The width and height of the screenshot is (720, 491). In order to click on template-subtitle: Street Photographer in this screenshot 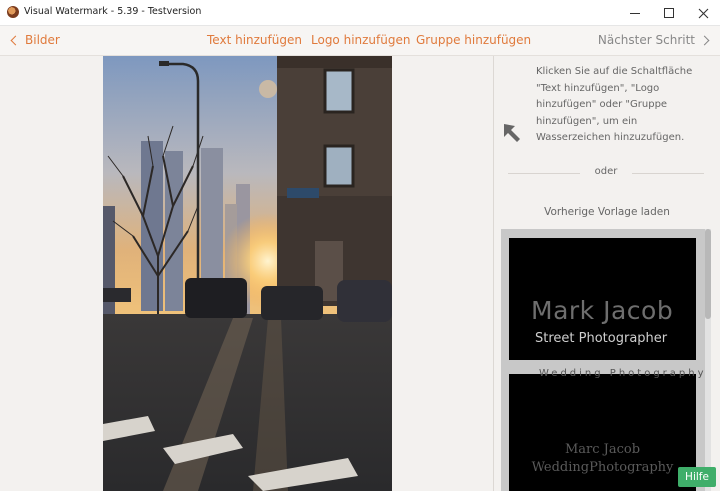, I will do `click(601, 338)`.